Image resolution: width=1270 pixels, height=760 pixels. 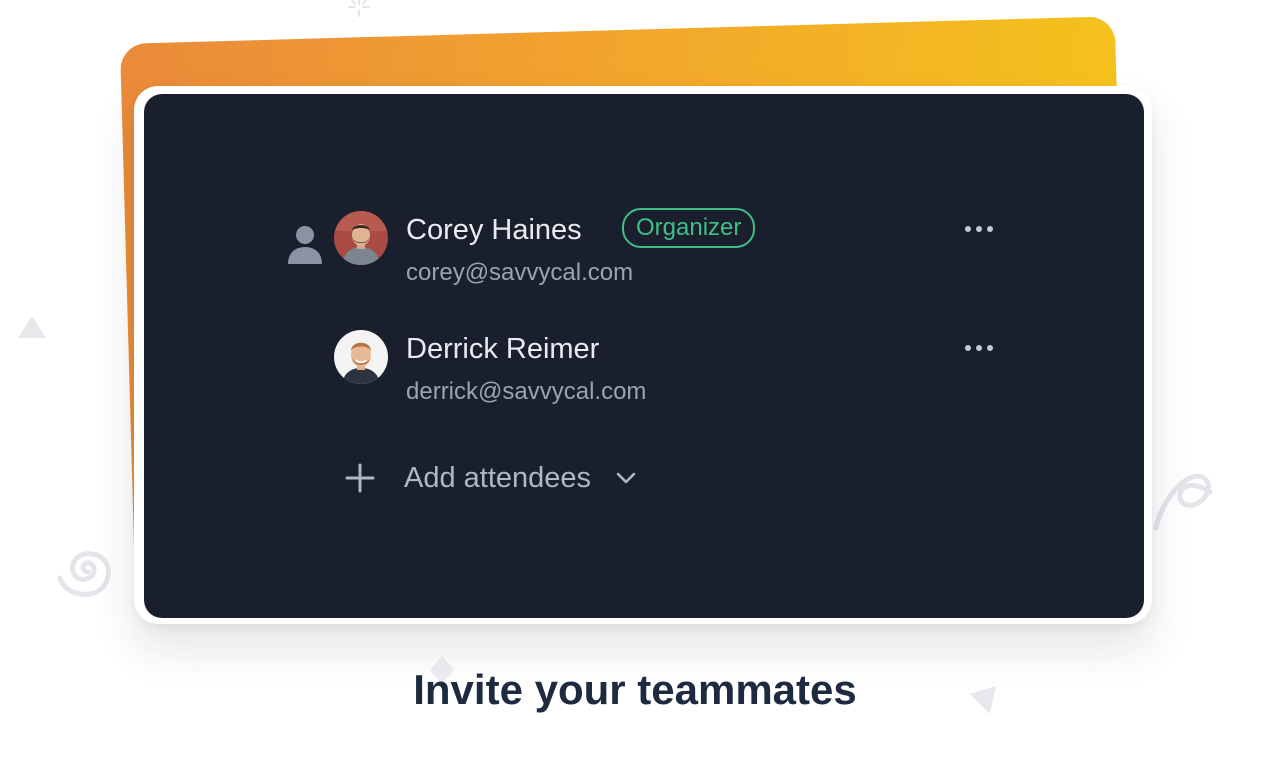 What do you see at coordinates (635, 689) in the screenshot?
I see `feature-caption: Invite your teammates` at bounding box center [635, 689].